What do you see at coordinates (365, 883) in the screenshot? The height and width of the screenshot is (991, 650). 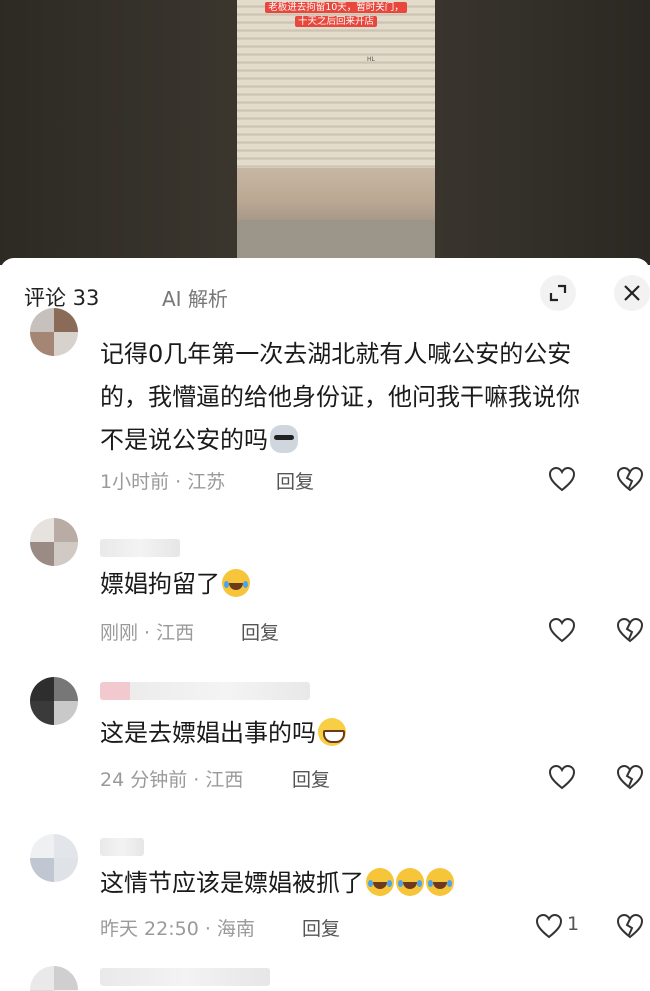 I see `comment-text: 这情节应该是嫖娼被抓了` at bounding box center [365, 883].